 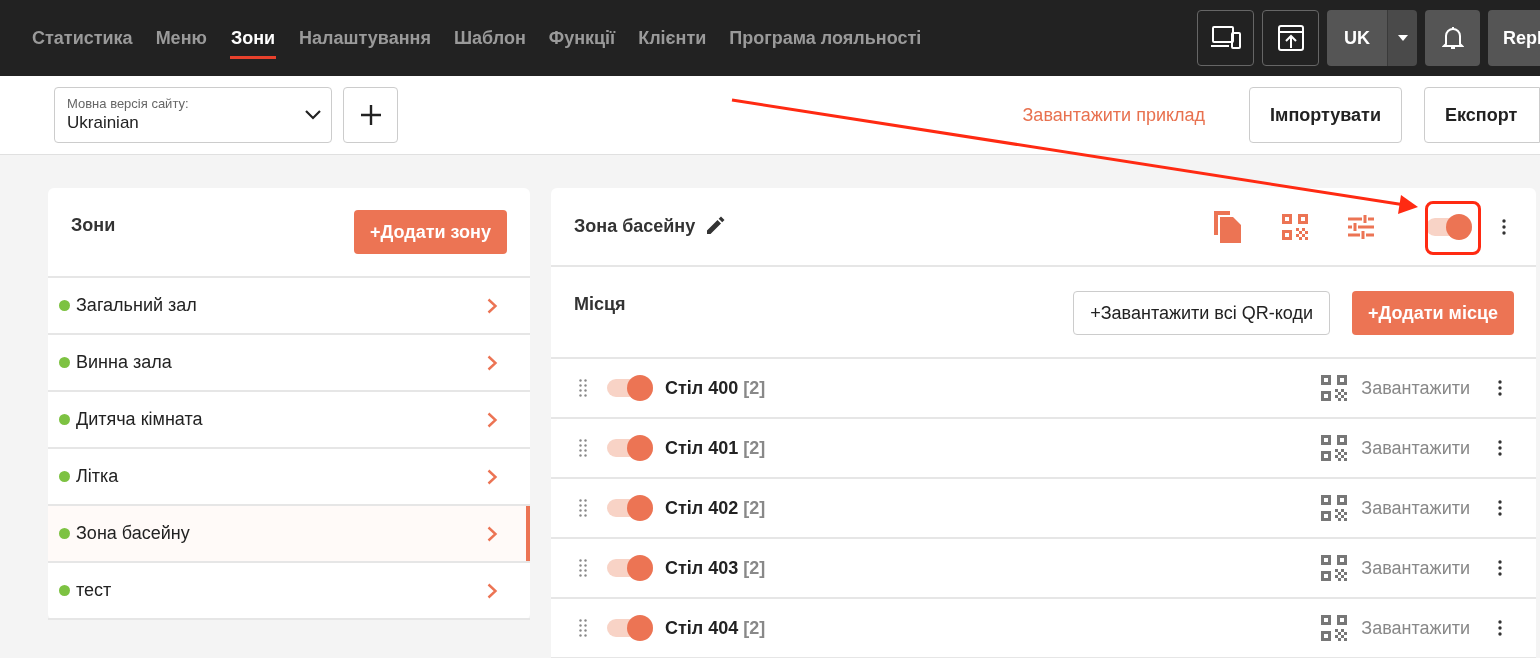 What do you see at coordinates (365, 38) in the screenshot?
I see `nav-tab: Налаштування` at bounding box center [365, 38].